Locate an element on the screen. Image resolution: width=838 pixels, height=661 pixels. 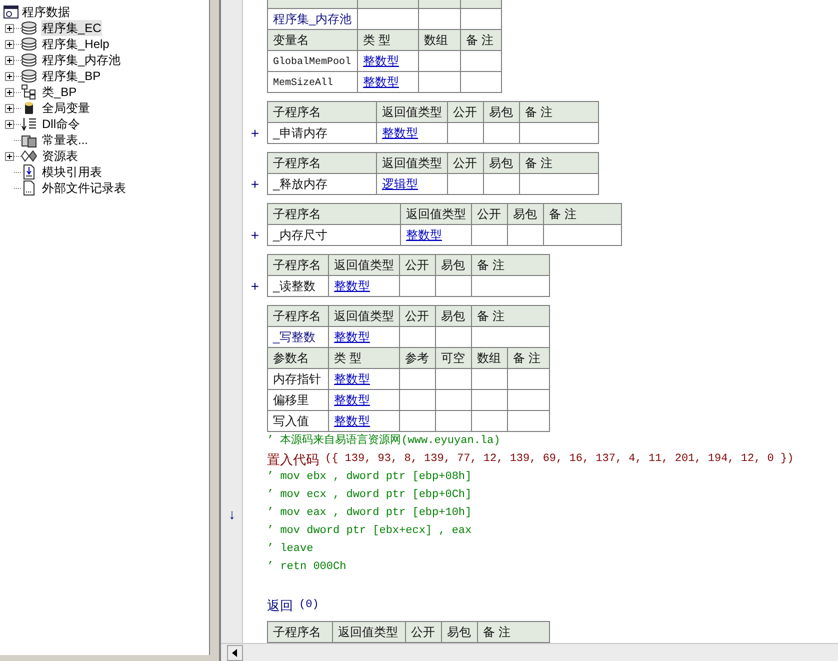
table-cell: _写整数 is located at coordinates (294, 337).